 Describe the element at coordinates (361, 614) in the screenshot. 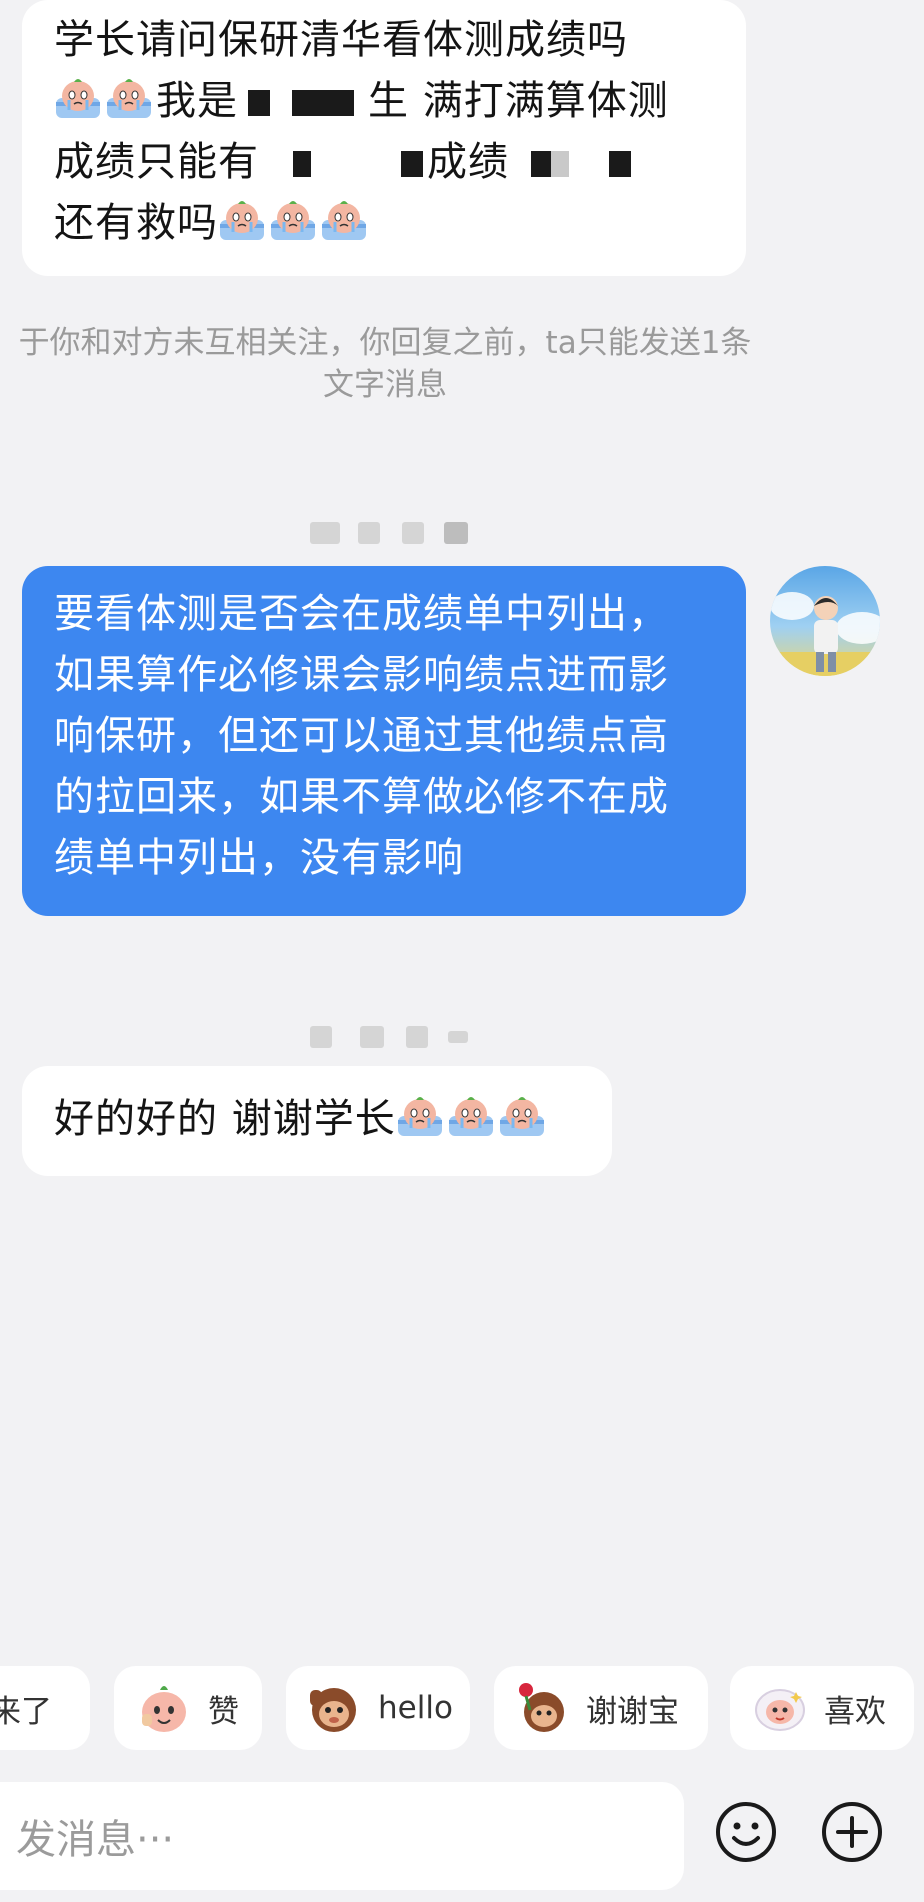

I see `message-line: 要看体测是否会在成绩单中列出，` at that location.